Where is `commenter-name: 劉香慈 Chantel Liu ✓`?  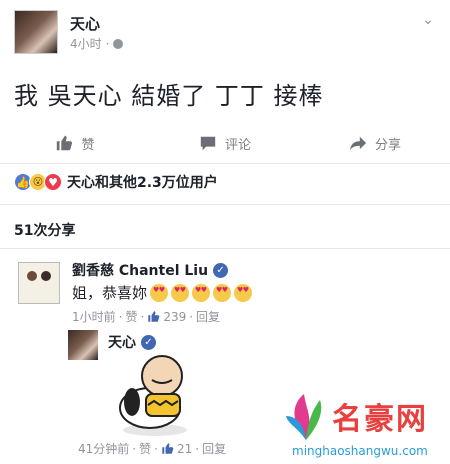 commenter-name: 劉香慈 Chantel Liu ✓ is located at coordinates (150, 270).